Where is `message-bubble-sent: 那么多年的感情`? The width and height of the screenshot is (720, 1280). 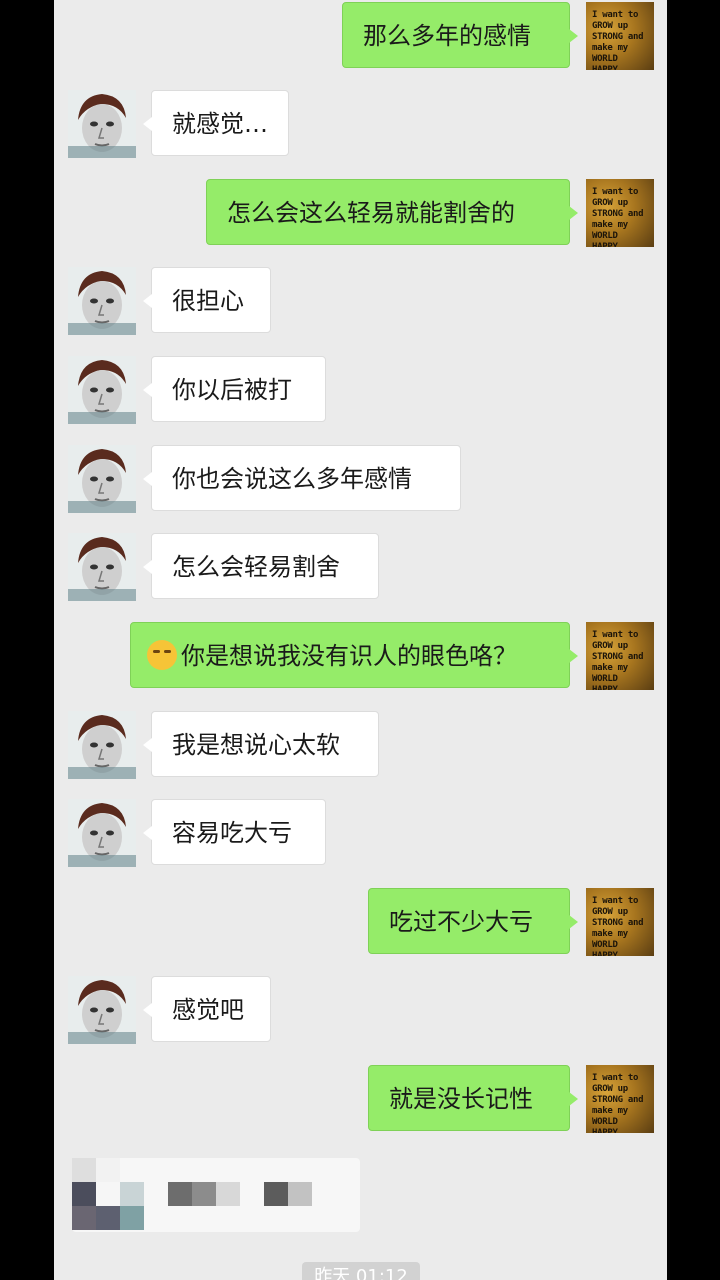
message-bubble-sent: 那么多年的感情 is located at coordinates (460, 35).